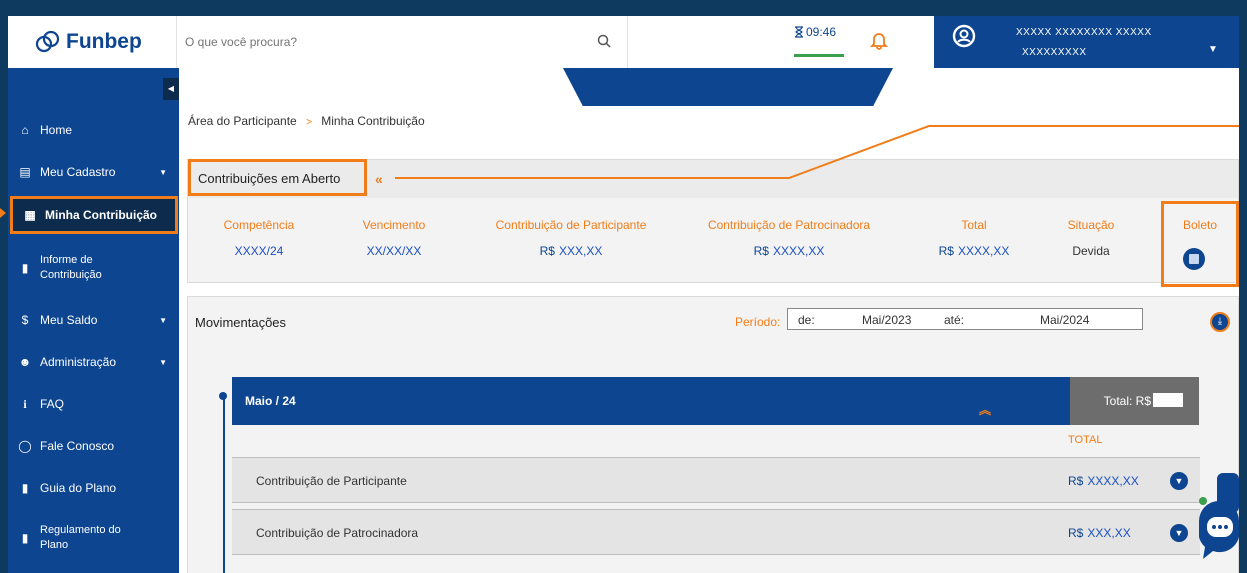 Image resolution: width=1247 pixels, height=573 pixels. What do you see at coordinates (25, 268) in the screenshot?
I see `document-icon: ▮` at bounding box center [25, 268].